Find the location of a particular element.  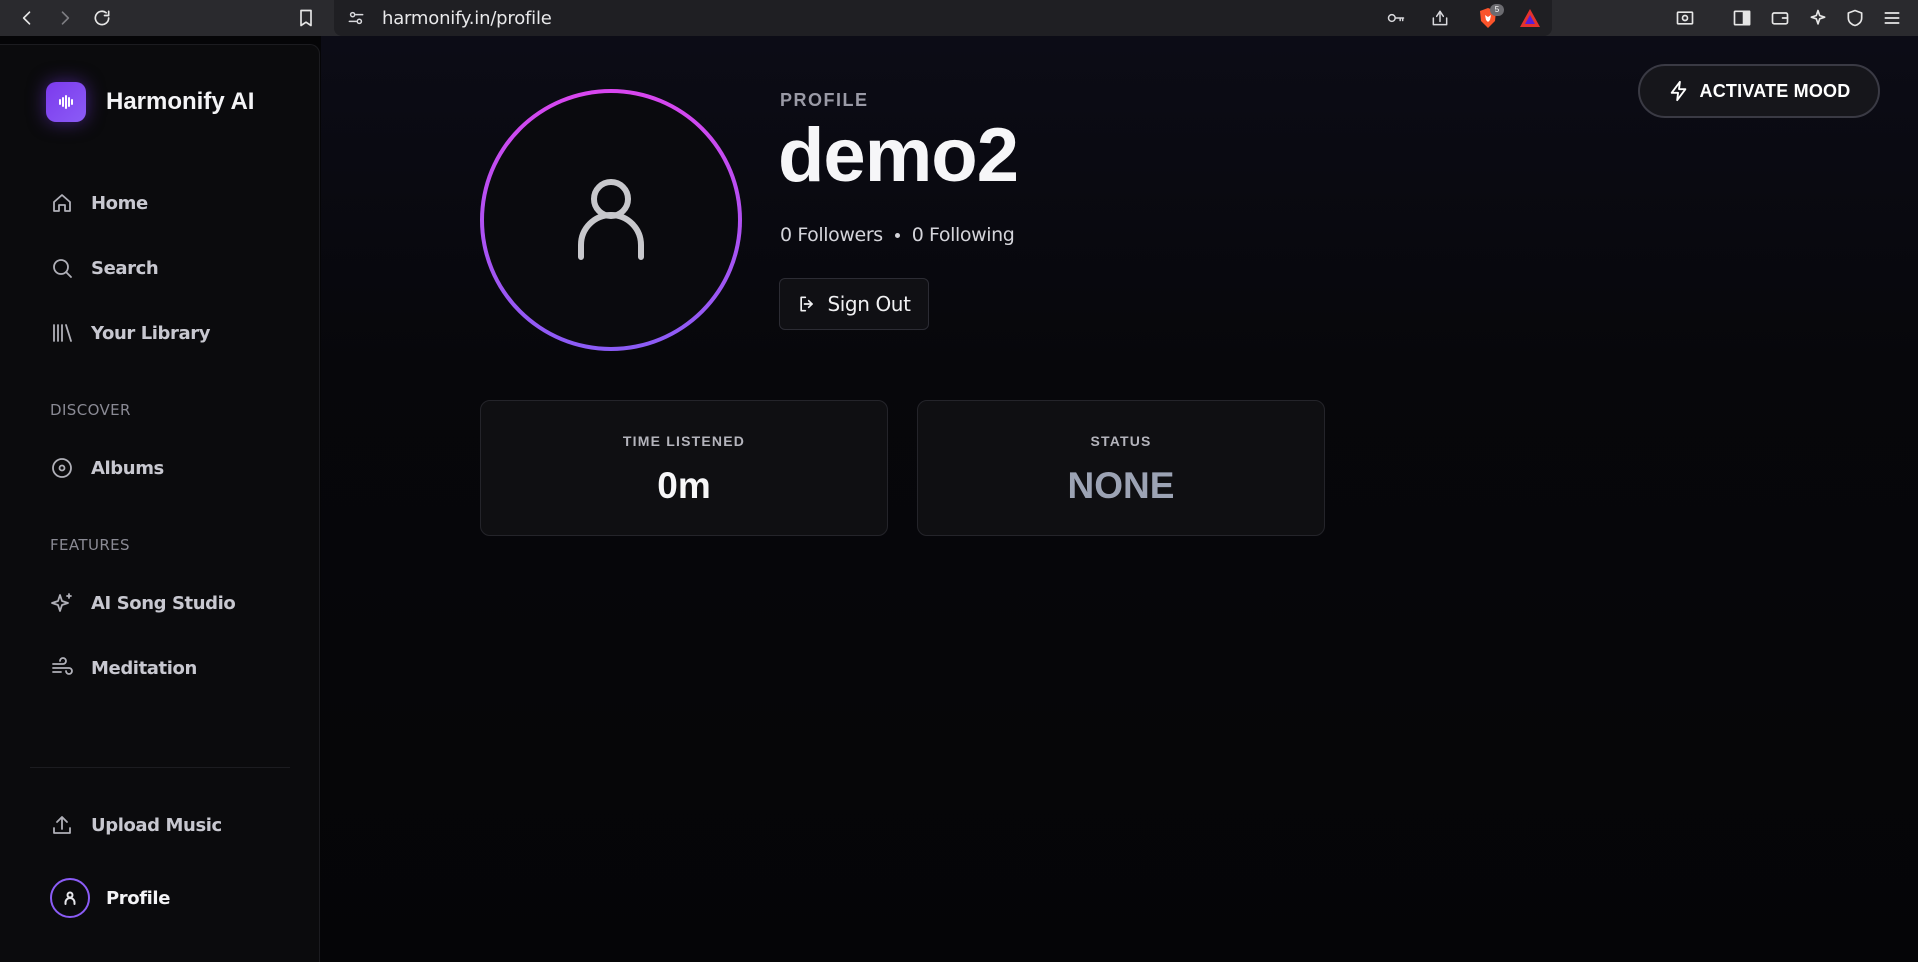

activate-mood-label: ACTIVATE MOOD is located at coordinates (1775, 90).